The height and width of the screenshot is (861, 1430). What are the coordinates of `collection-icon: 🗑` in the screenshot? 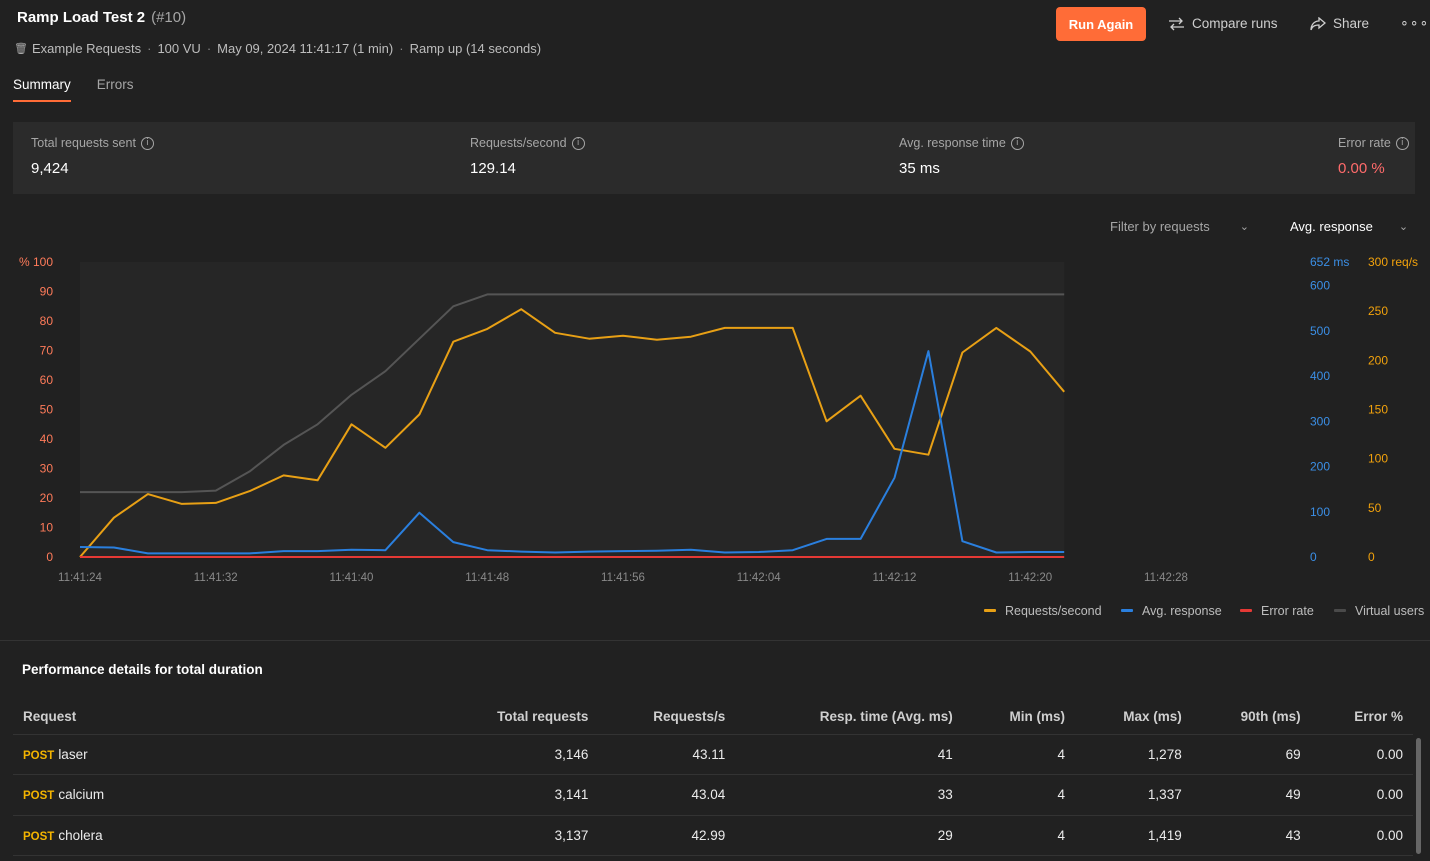 It's located at (21, 49).